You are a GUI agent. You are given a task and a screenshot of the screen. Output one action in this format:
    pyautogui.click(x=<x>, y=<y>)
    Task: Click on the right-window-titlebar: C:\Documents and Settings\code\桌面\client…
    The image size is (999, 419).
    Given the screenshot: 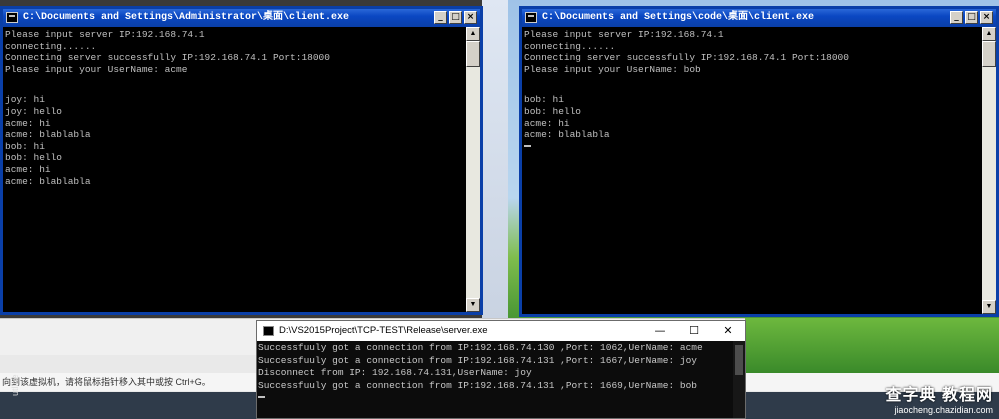 What is the action you would take?
    pyautogui.click(x=759, y=18)
    